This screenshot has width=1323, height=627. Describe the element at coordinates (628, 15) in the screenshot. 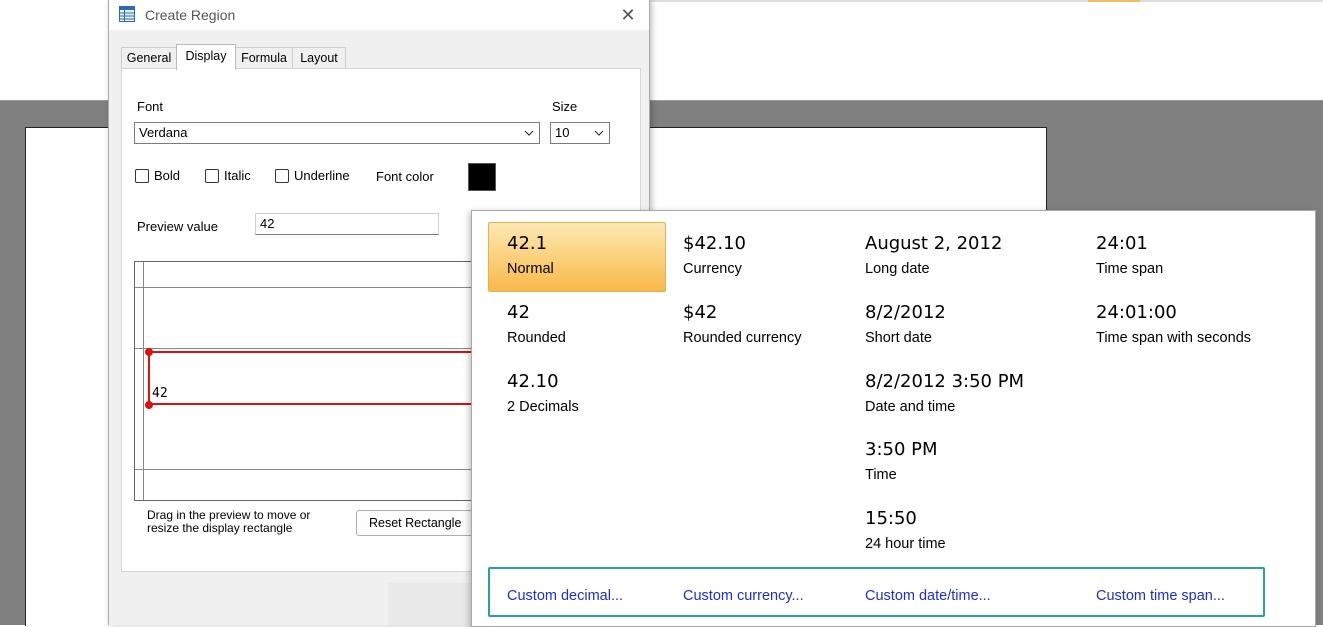

I see `close-button: ✕` at that location.